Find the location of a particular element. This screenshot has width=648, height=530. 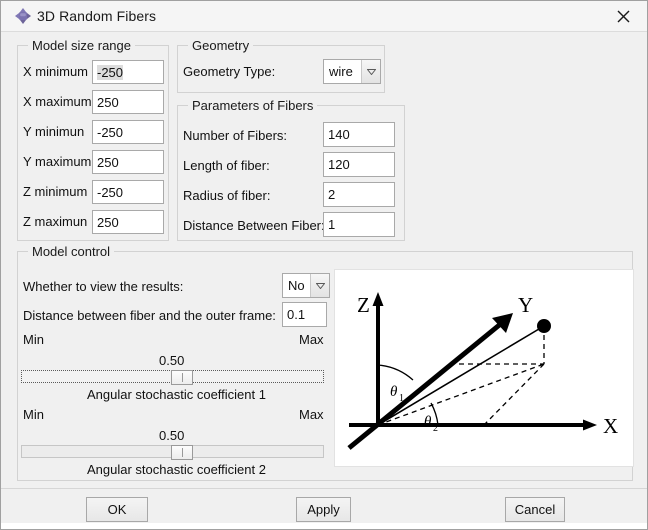

svg-text: Z is located at coordinates (363, 305).